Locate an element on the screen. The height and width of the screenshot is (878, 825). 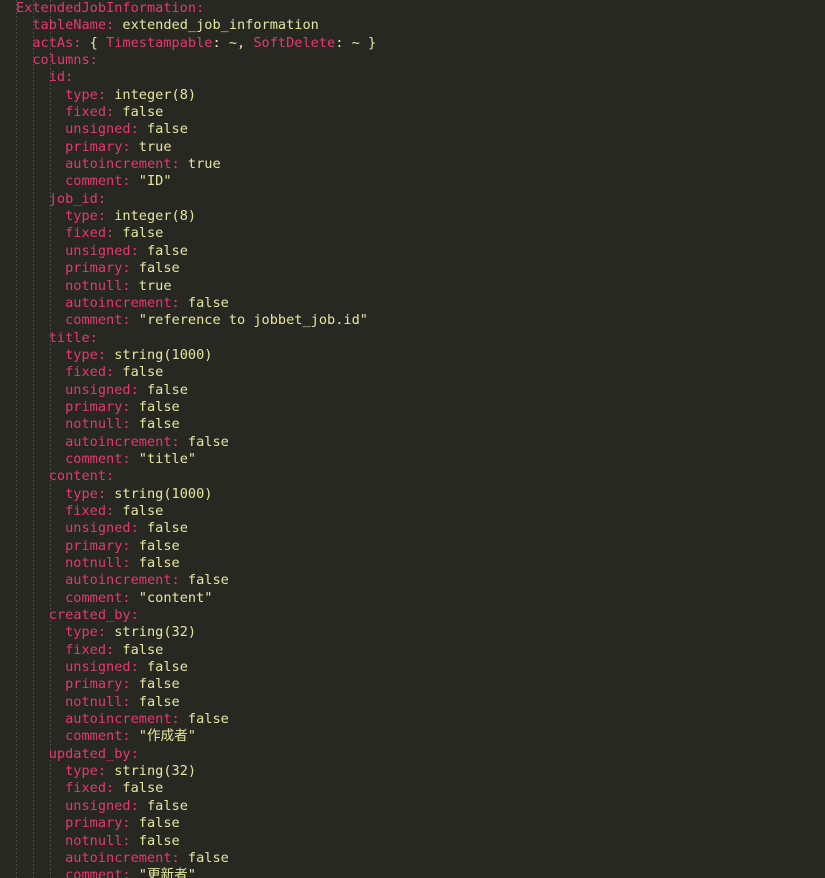
code-line: content: is located at coordinates (412, 476).